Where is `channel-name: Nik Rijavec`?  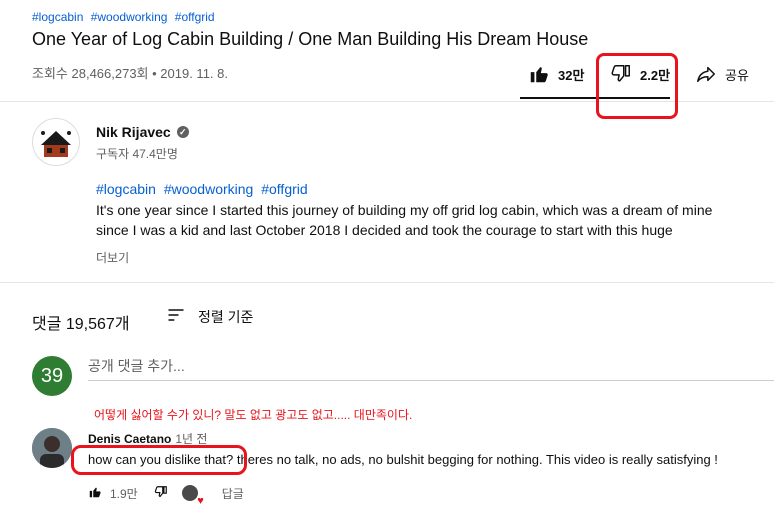
channel-name: Nik Rijavec is located at coordinates (133, 132).